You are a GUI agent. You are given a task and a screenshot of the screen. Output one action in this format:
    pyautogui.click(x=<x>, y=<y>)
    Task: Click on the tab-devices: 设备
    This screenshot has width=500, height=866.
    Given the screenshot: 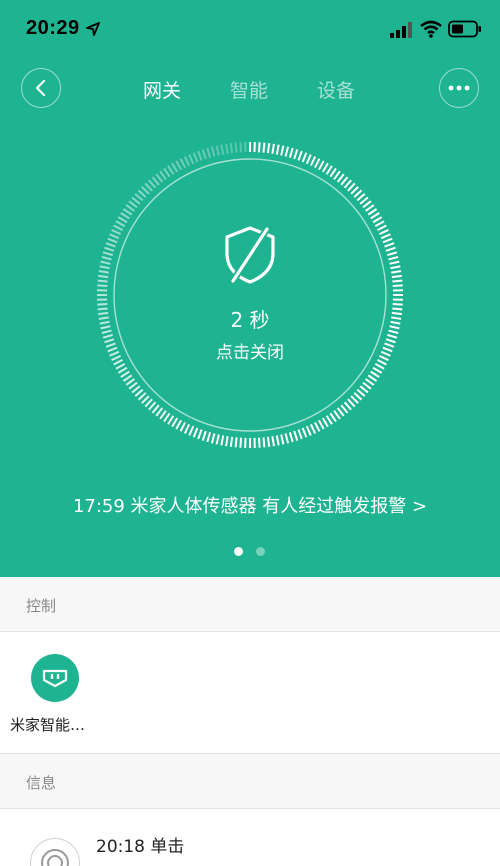 What is the action you would take?
    pyautogui.click(x=336, y=89)
    